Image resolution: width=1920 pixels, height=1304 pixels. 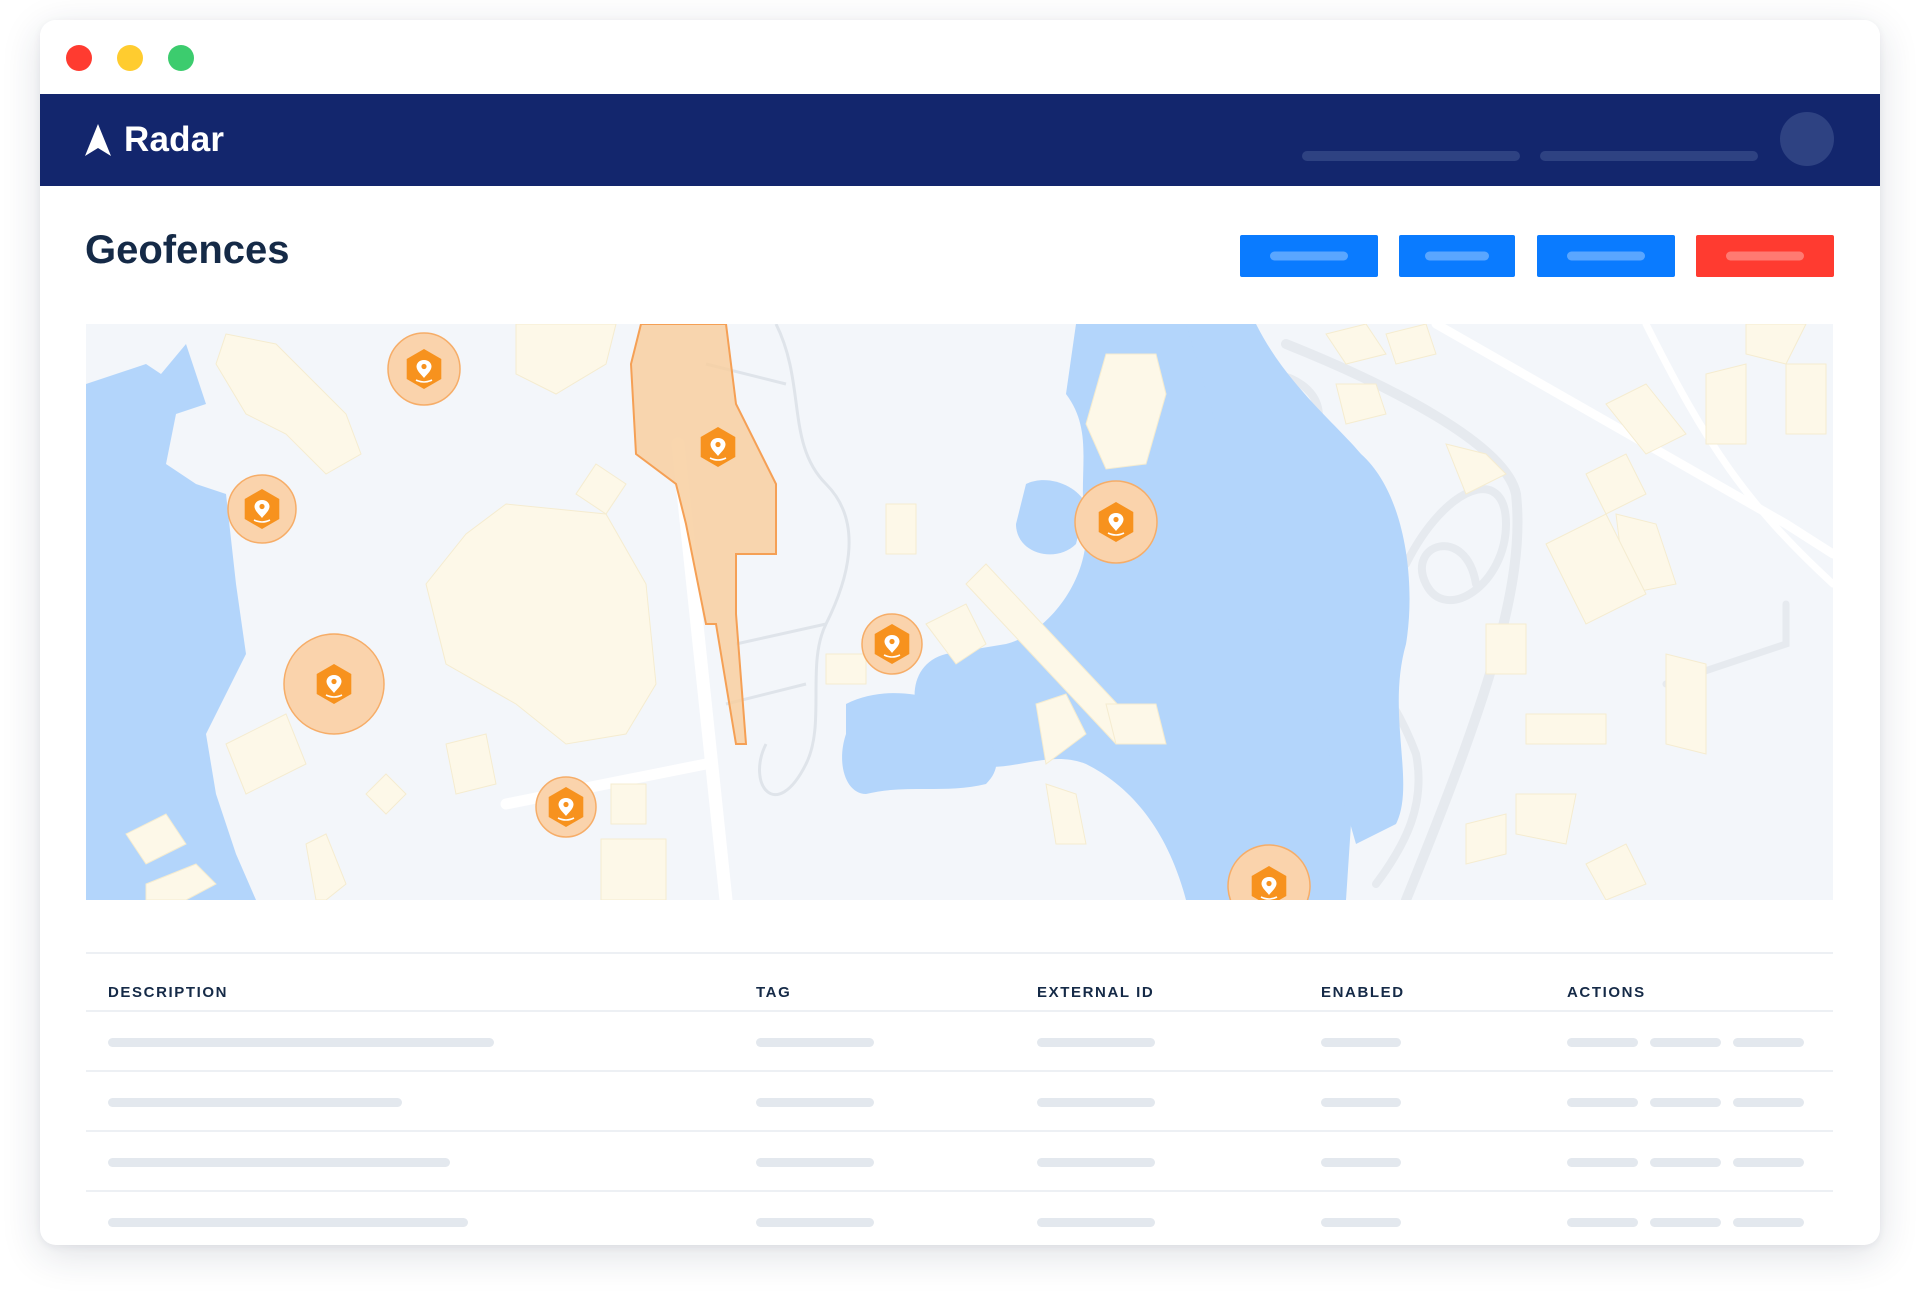 What do you see at coordinates (187, 250) in the screenshot?
I see `page-title: Geofences` at bounding box center [187, 250].